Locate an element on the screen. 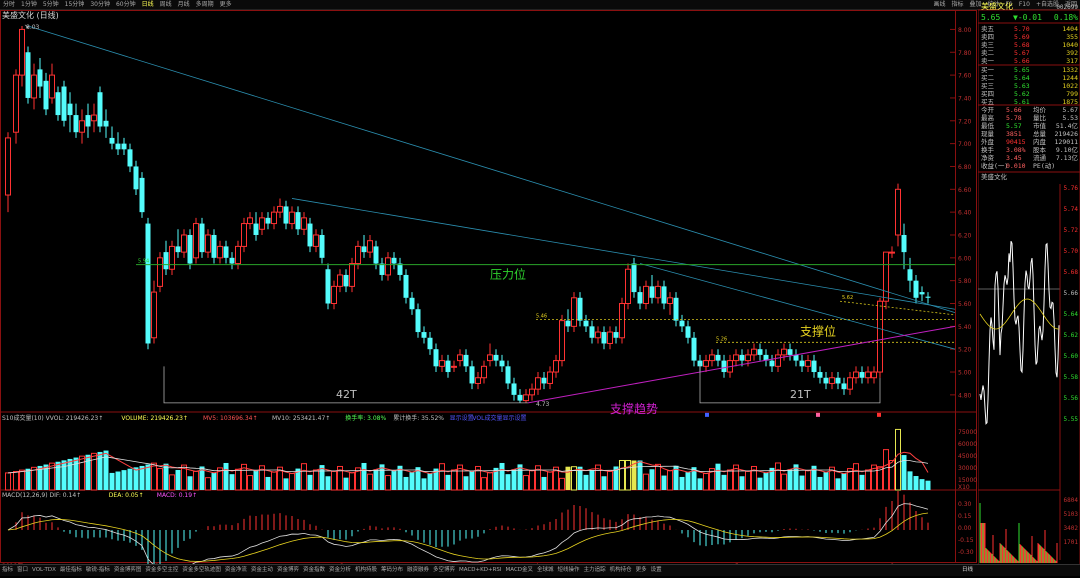 The image size is (1080, 578). price-tick: 6.60 is located at coordinates (965, 190).